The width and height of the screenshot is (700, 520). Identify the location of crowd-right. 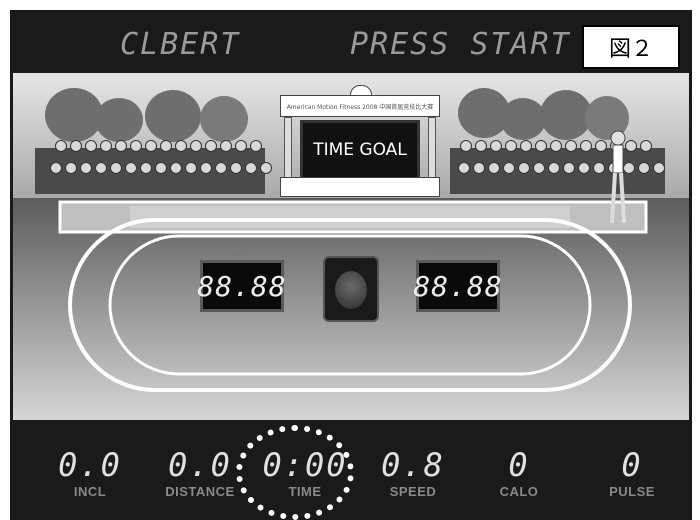
(561, 169).